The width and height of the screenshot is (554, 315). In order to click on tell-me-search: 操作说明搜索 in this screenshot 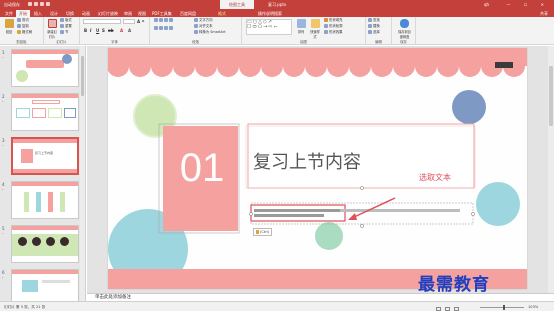, I will do `click(270, 13)`.